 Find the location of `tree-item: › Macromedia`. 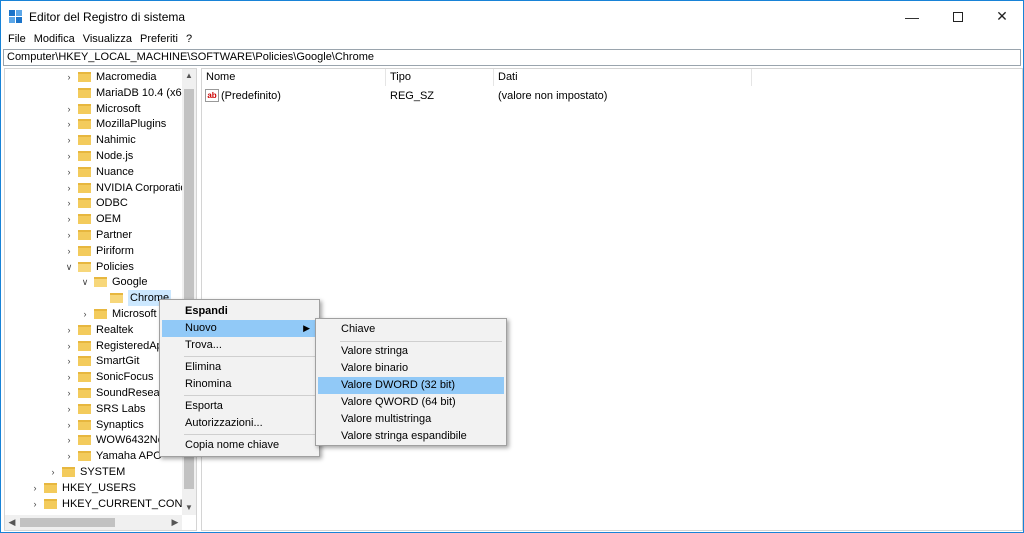

tree-item: › Macromedia is located at coordinates (110, 77).